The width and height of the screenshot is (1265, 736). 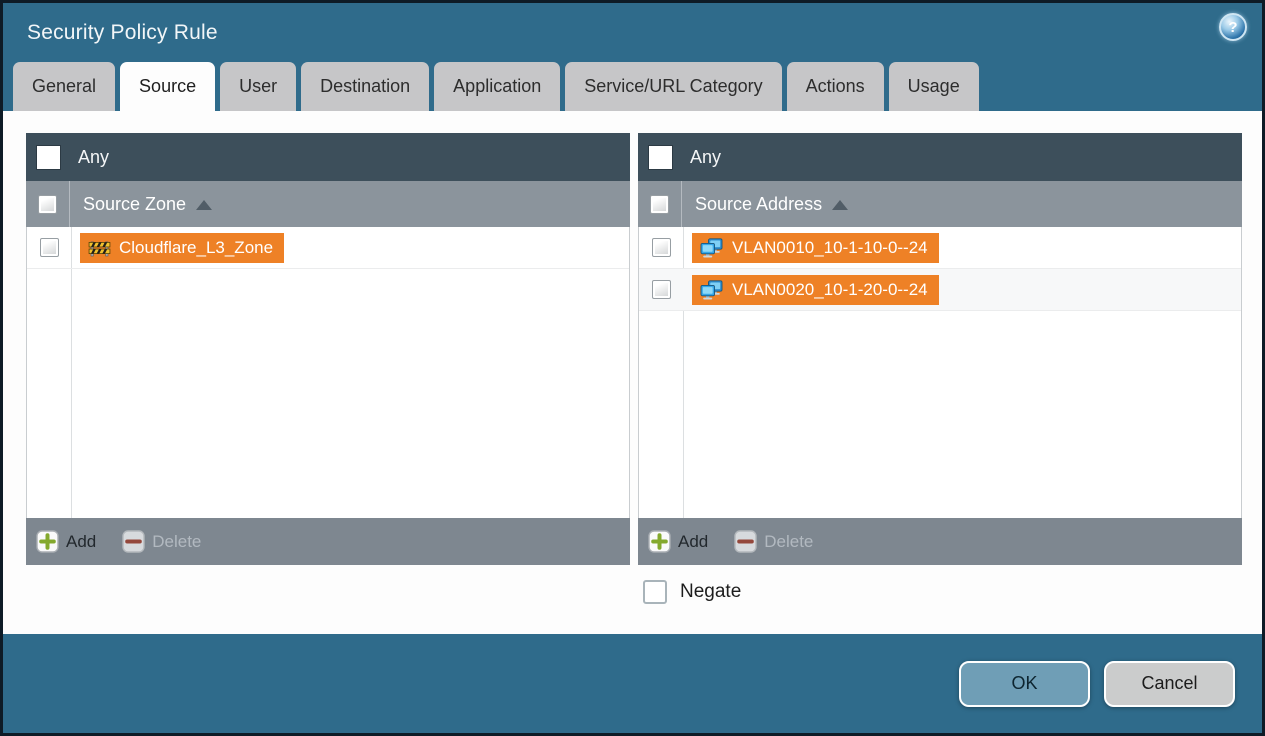 What do you see at coordinates (71, 372) in the screenshot?
I see `checkbox-column-divider` at bounding box center [71, 372].